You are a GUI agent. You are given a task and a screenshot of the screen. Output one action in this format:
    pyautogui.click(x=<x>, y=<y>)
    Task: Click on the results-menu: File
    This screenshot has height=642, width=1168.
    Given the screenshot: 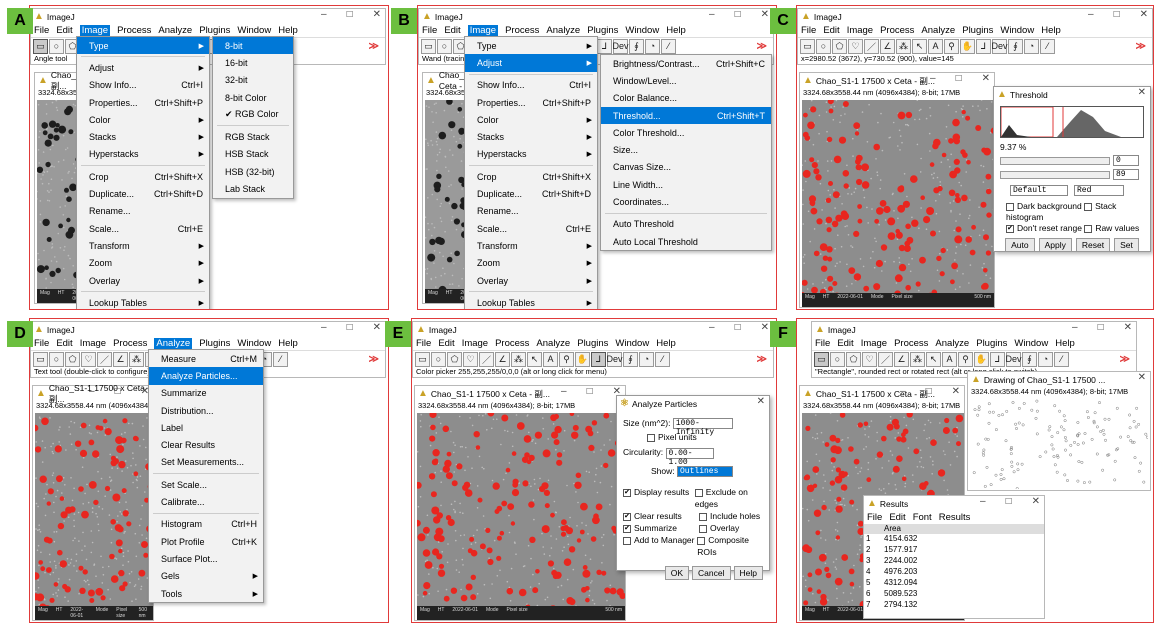 What is the action you would take?
    pyautogui.click(x=874, y=517)
    